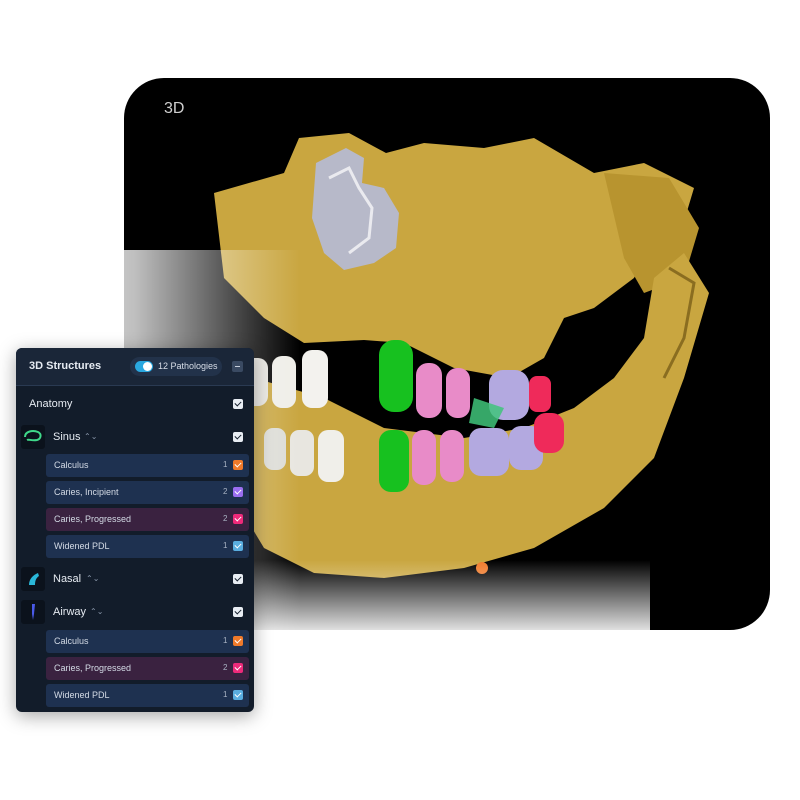 The image size is (800, 800). I want to click on mental-foramen-marker, so click(482, 568).